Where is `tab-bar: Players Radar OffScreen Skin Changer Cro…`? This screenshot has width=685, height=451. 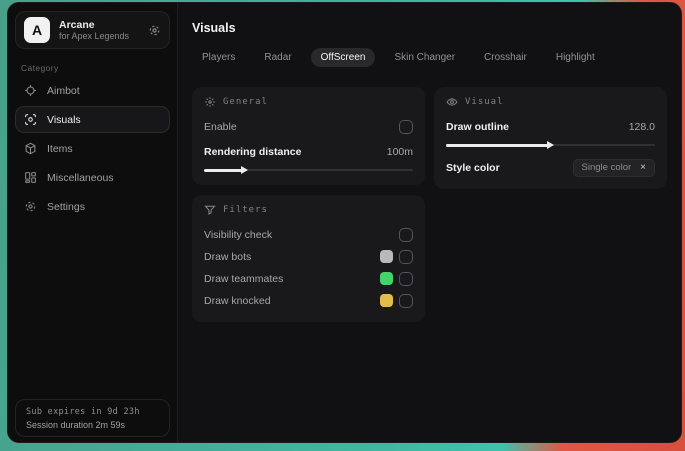
tab-bar: Players Radar OffScreen Skin Changer Cro… is located at coordinates (429, 57).